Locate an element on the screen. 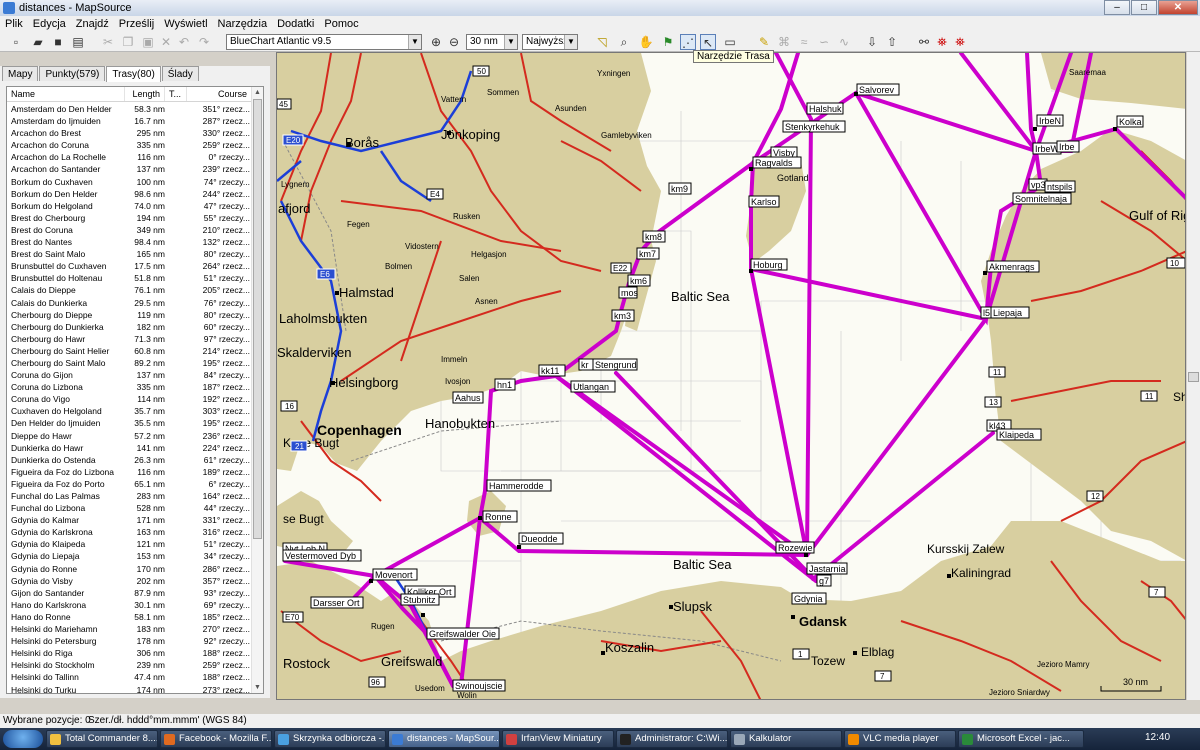  paste-icon: ▣ is located at coordinates (148, 42).